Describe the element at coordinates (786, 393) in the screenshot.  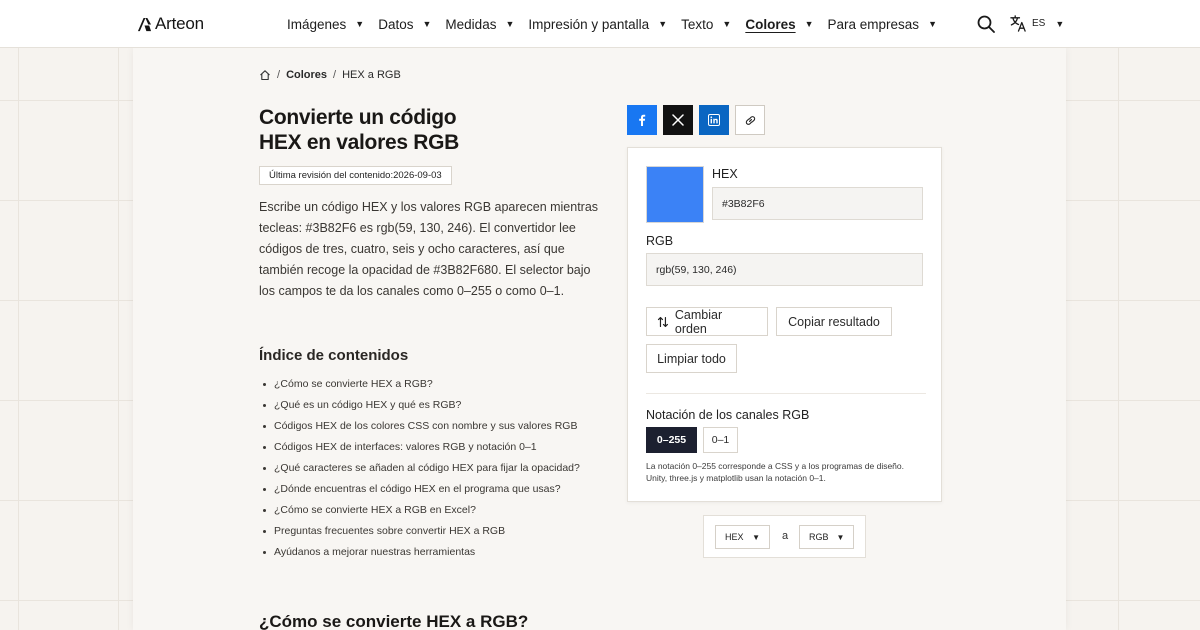
I see `card-divider` at that location.